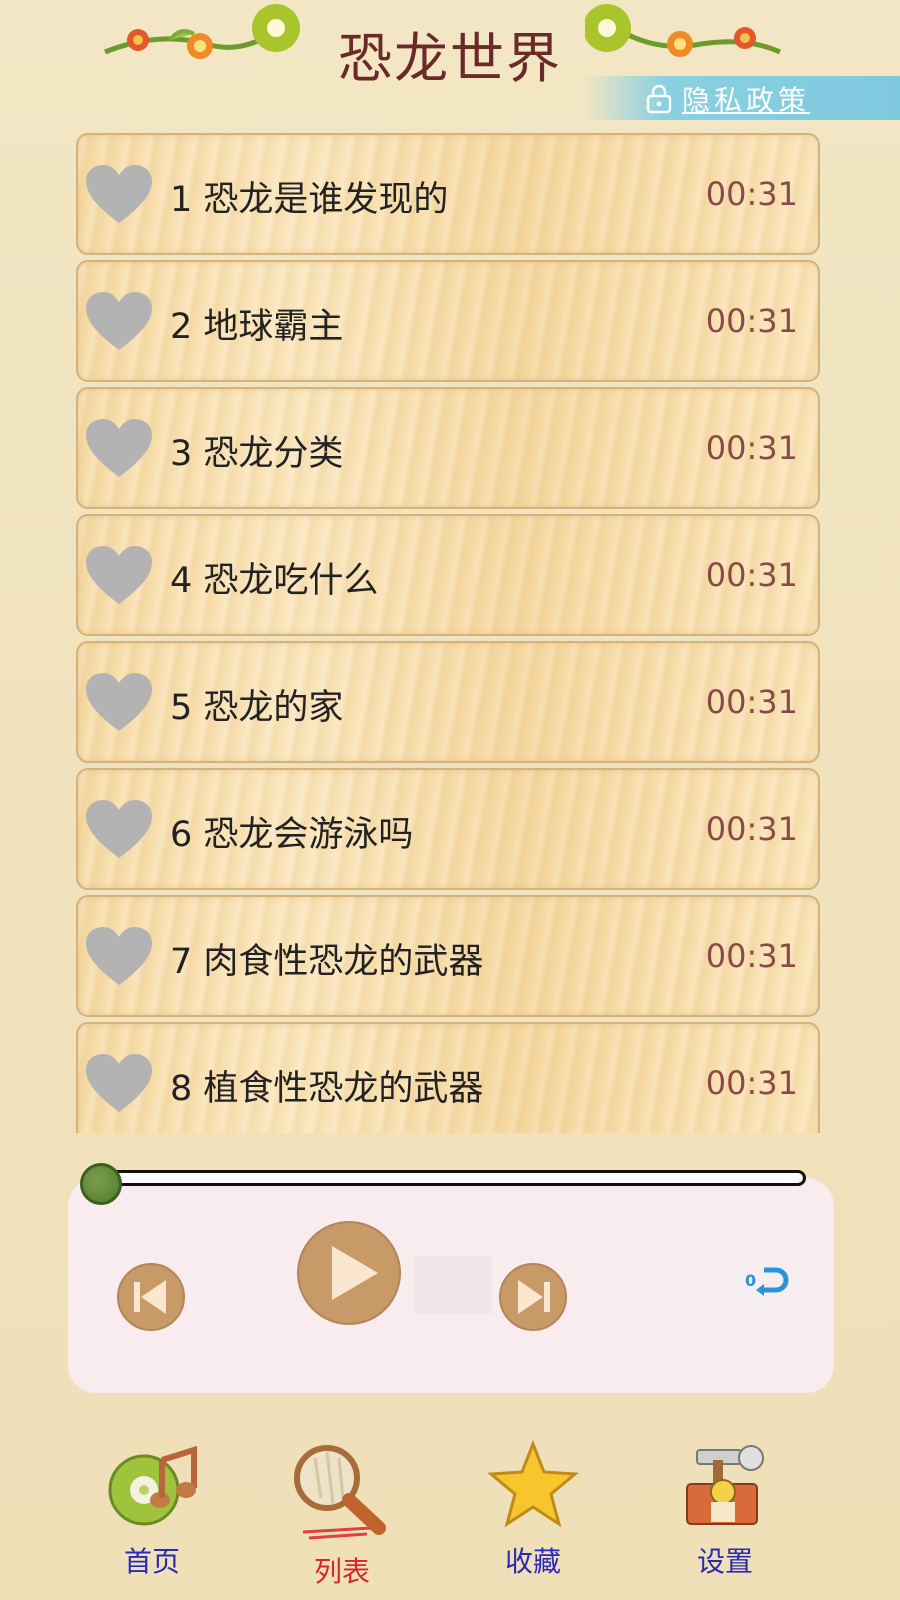 This screenshot has width=900, height=1600. I want to click on privacy-policy-link: 隐私政策, so click(742, 98).